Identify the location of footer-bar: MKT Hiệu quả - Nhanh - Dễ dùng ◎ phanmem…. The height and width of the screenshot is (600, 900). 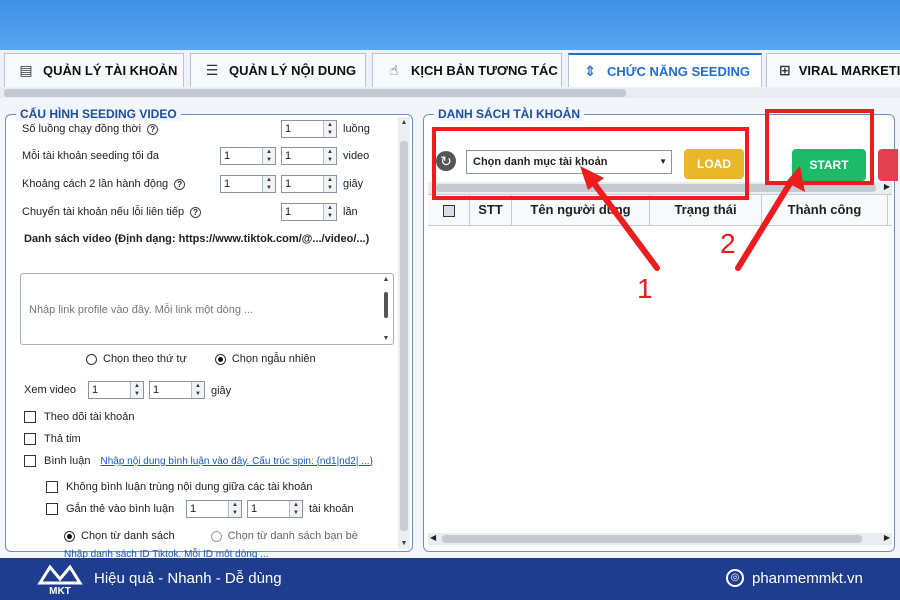
(450, 579).